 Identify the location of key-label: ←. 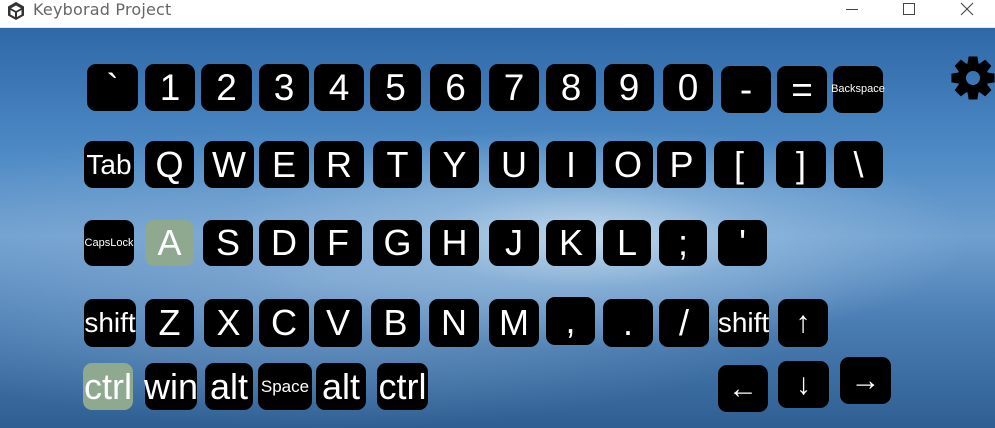
(743, 388).